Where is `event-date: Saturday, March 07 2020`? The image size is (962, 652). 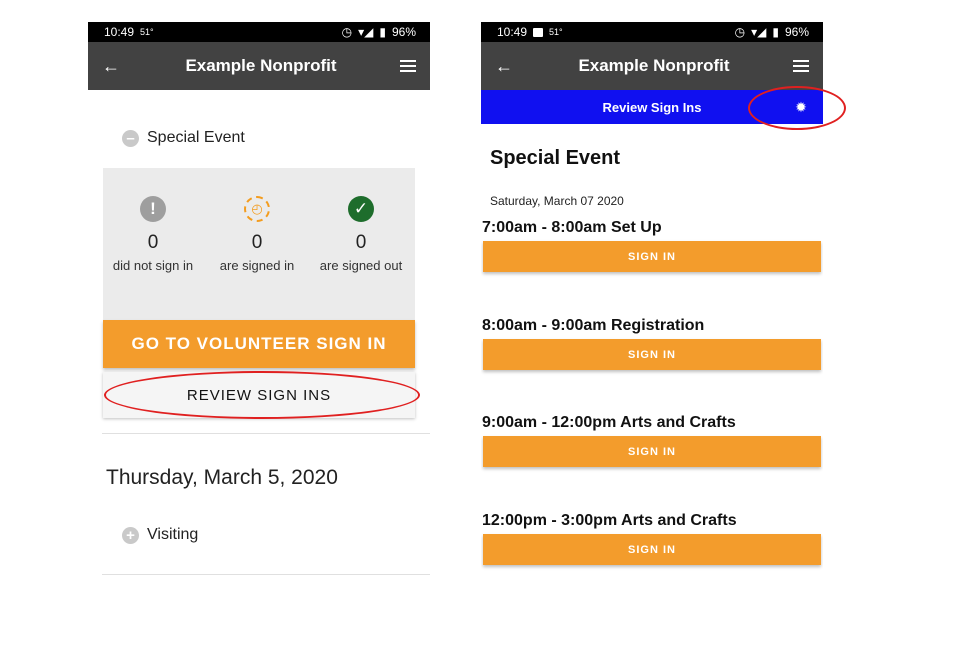 event-date: Saturday, March 07 2020 is located at coordinates (557, 201).